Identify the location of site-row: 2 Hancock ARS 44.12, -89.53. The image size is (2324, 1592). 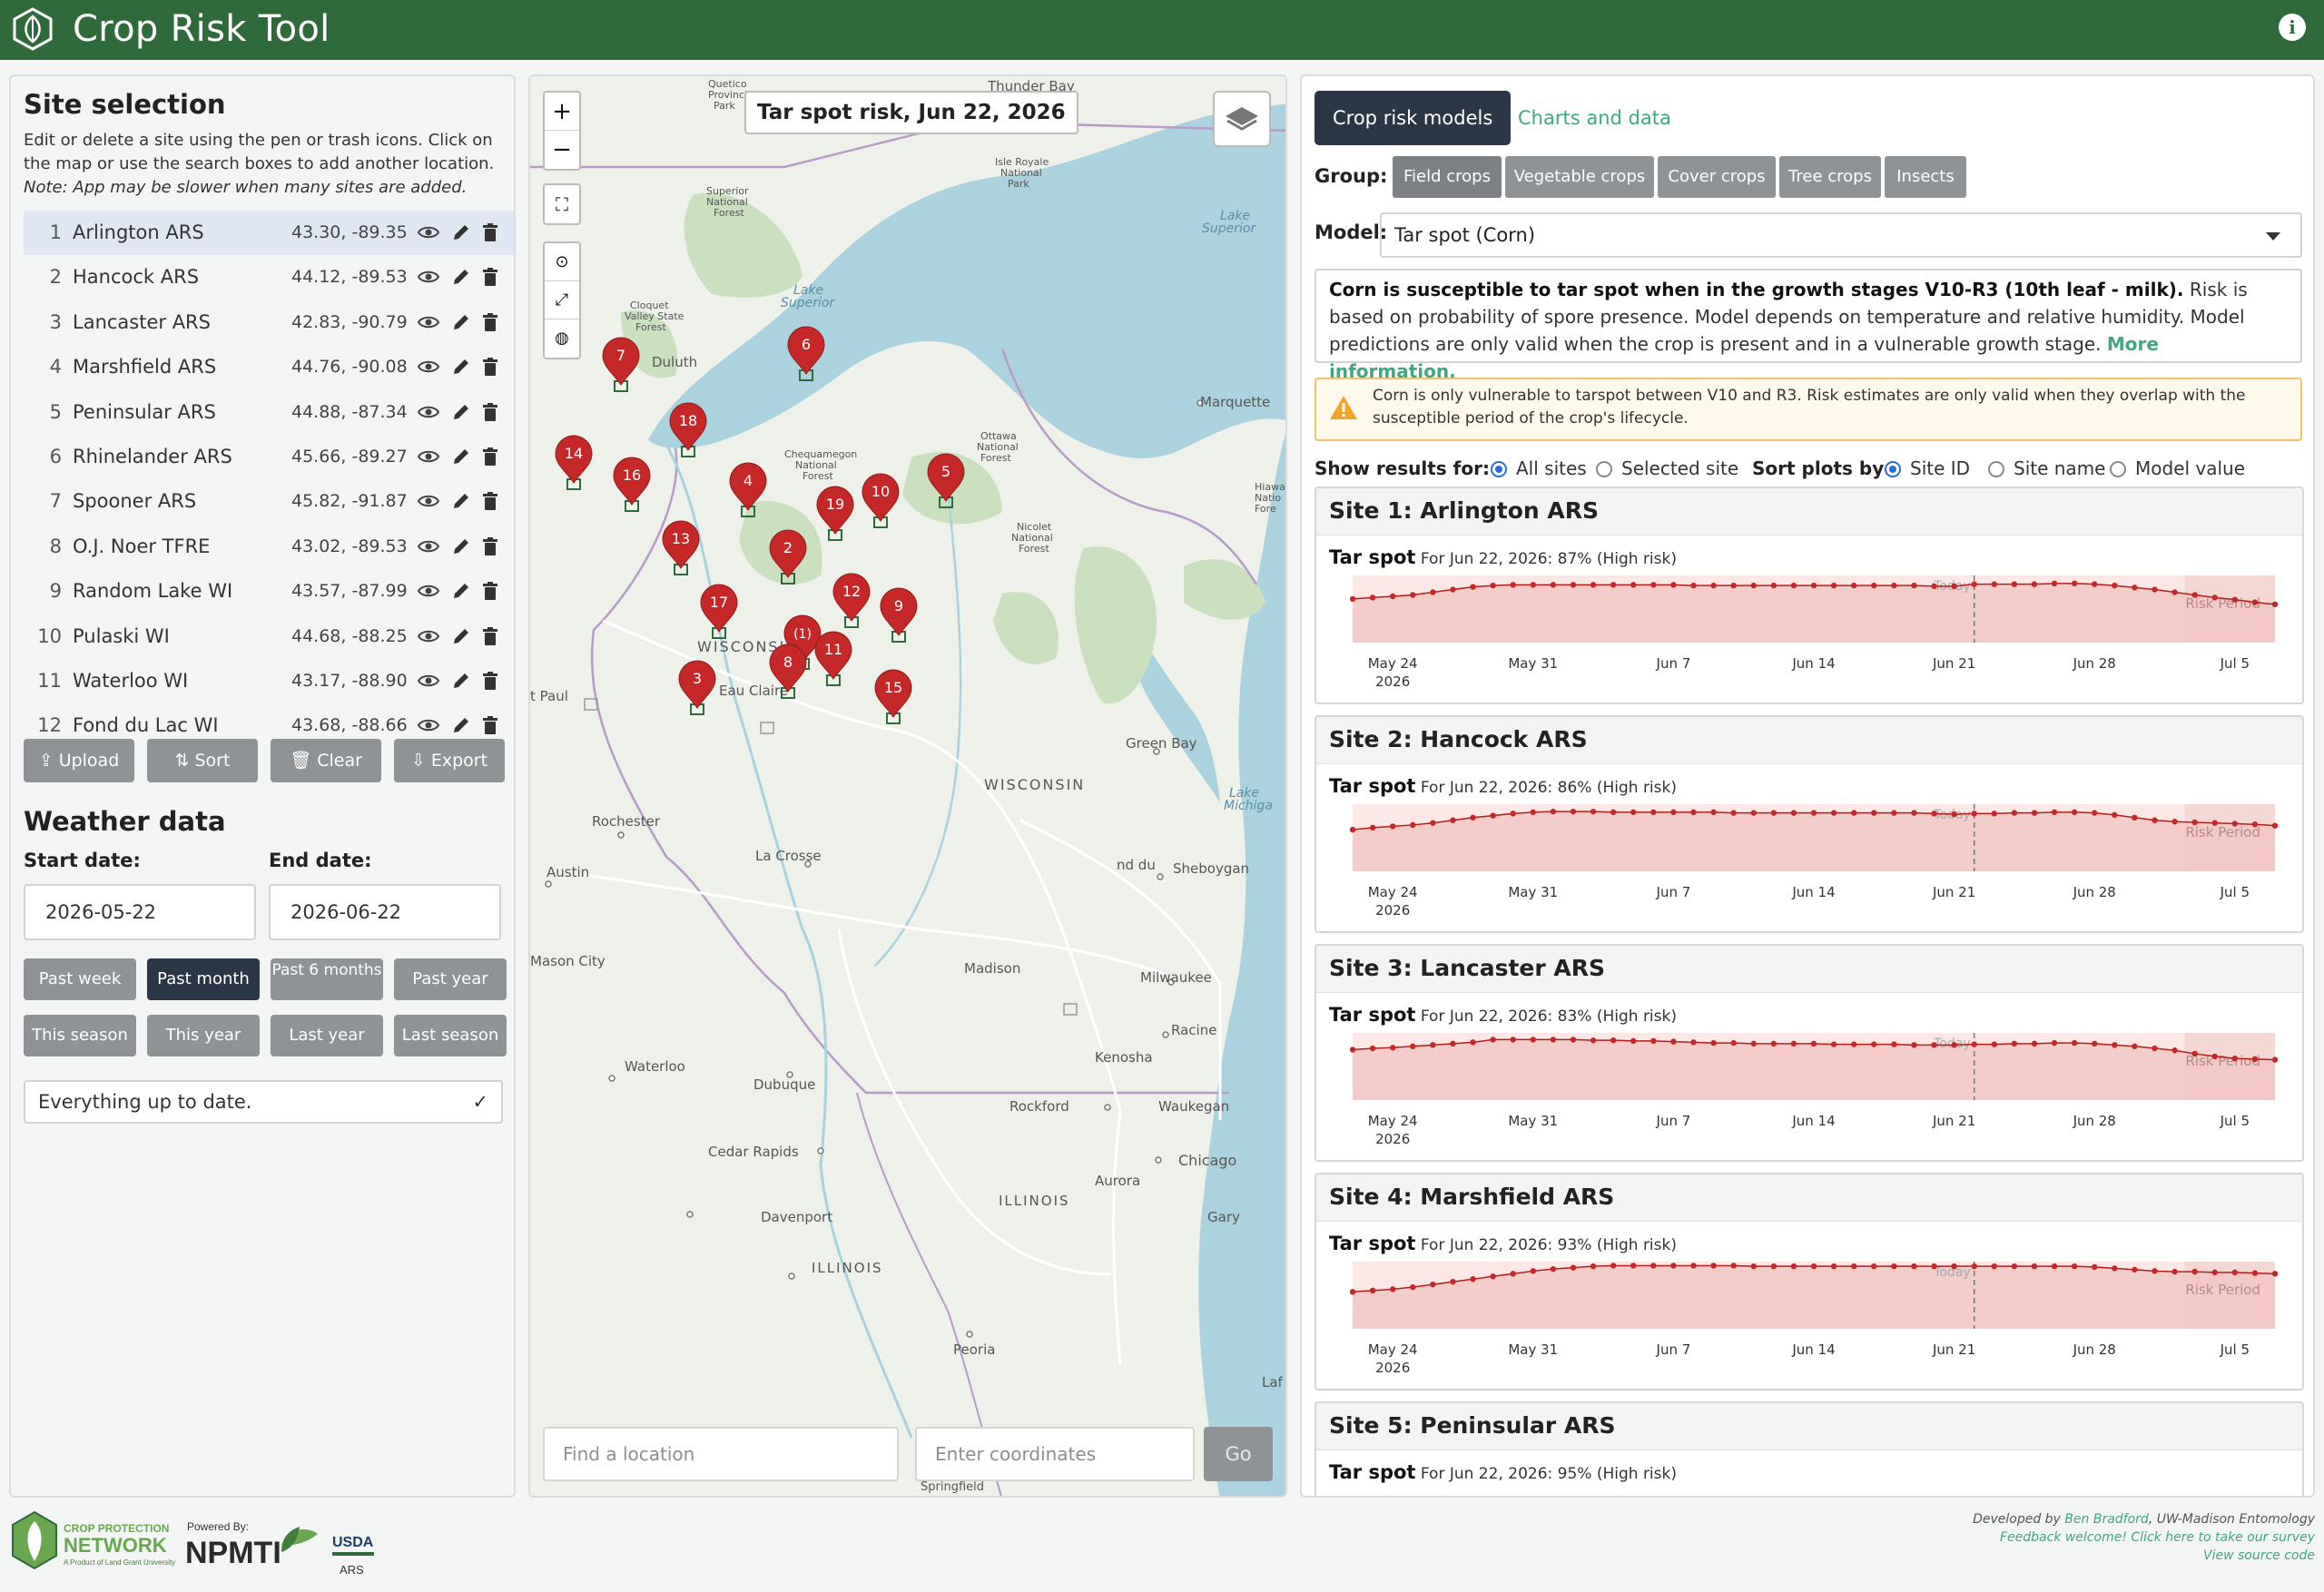
(269, 277).